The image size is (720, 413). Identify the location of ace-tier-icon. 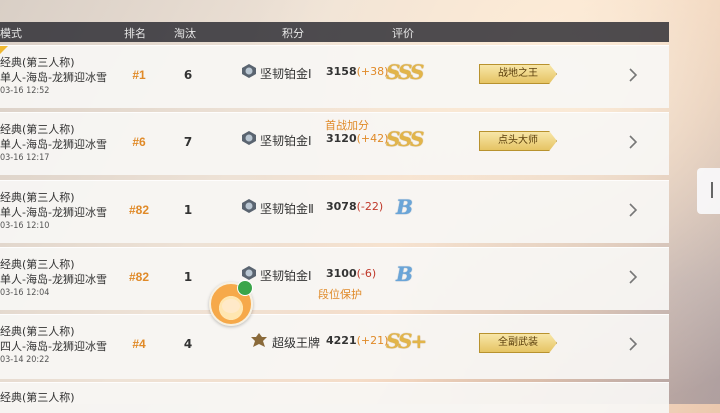
(259, 340).